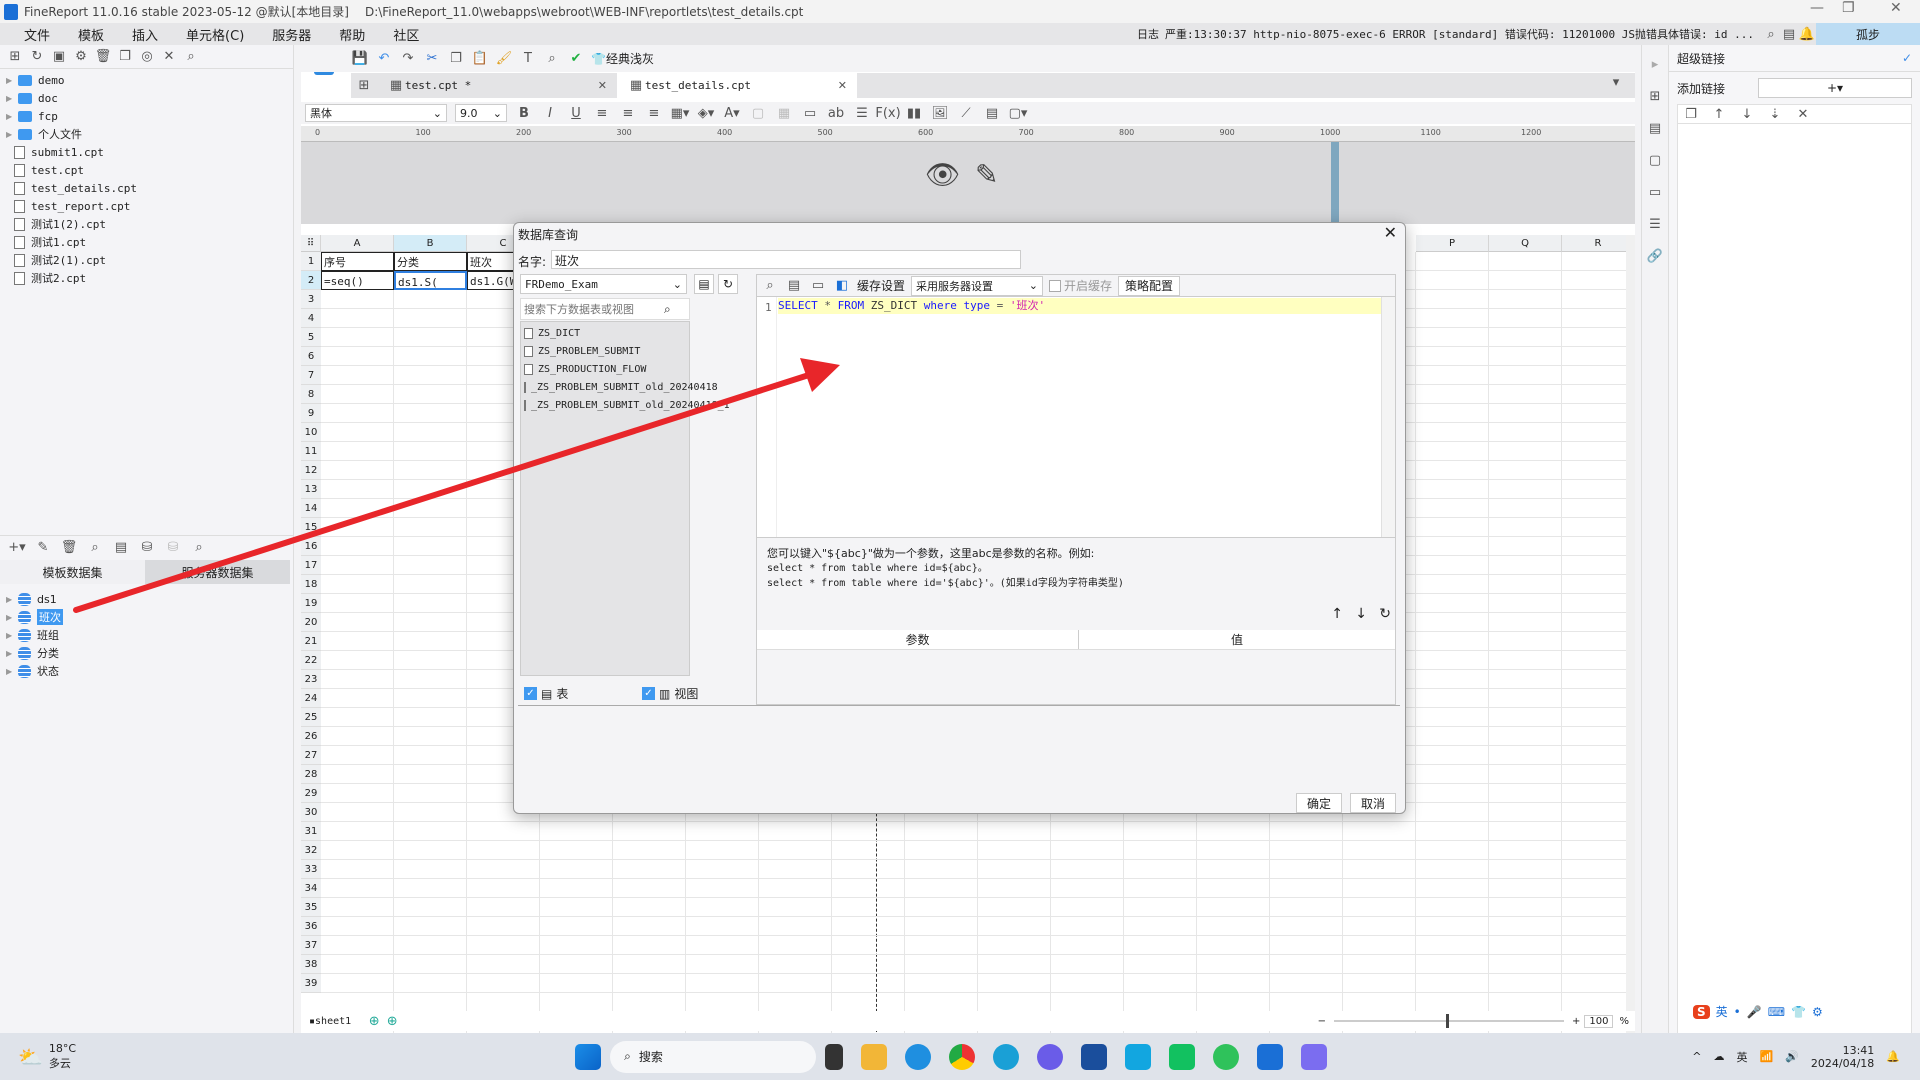  Describe the element at coordinates (602, 113) in the screenshot. I see `align-left-icon: ≡` at that location.